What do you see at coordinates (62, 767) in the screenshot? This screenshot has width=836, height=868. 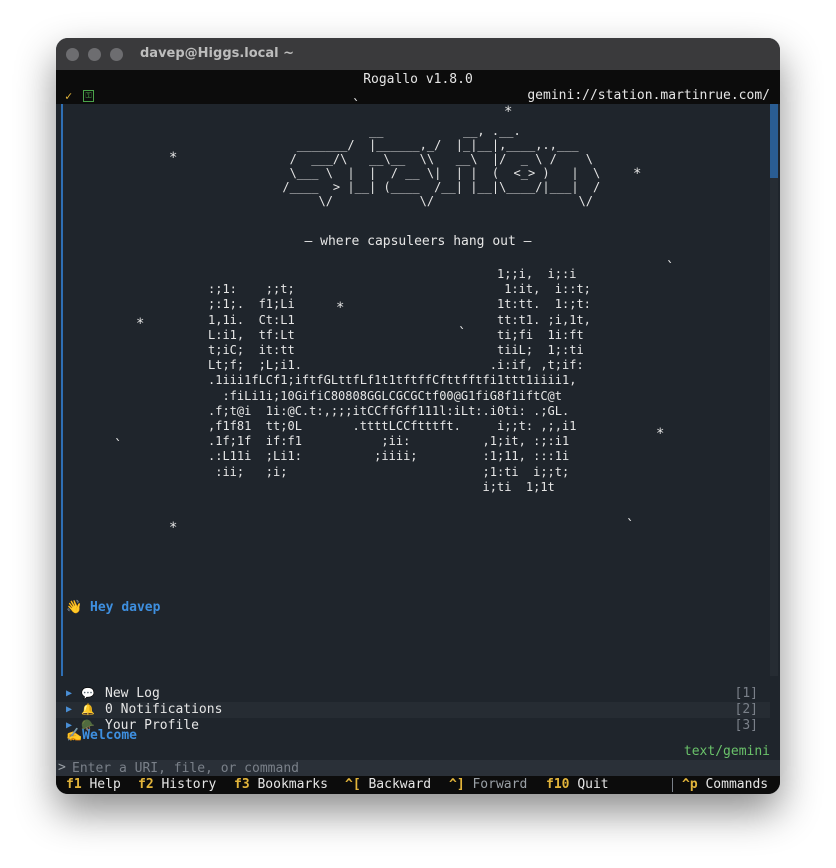 I see `prompt-symbol: >` at bounding box center [62, 767].